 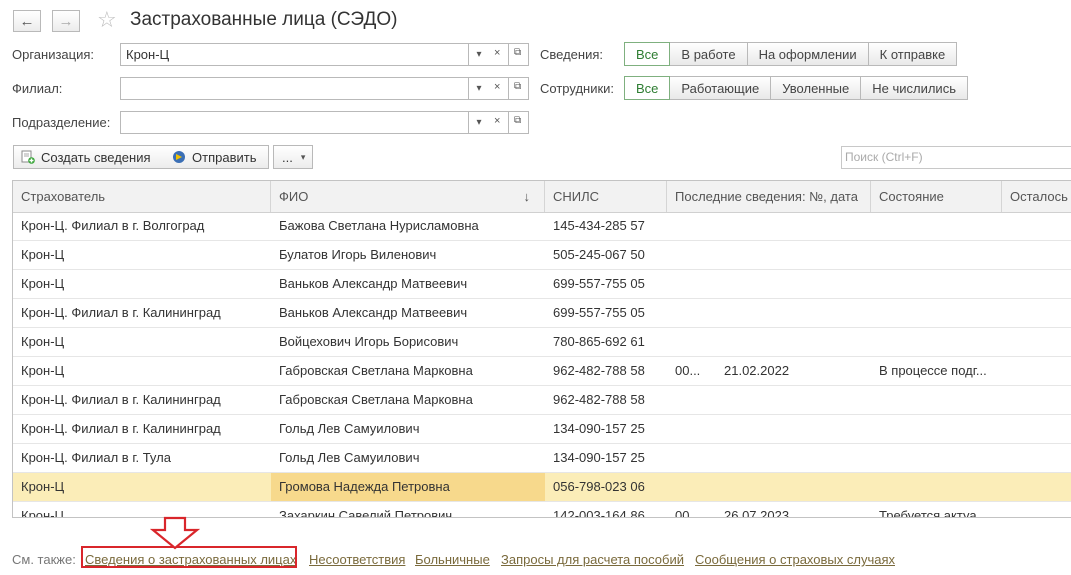 I want to click on org-open-button: ⧉, so click(x=518, y=54).